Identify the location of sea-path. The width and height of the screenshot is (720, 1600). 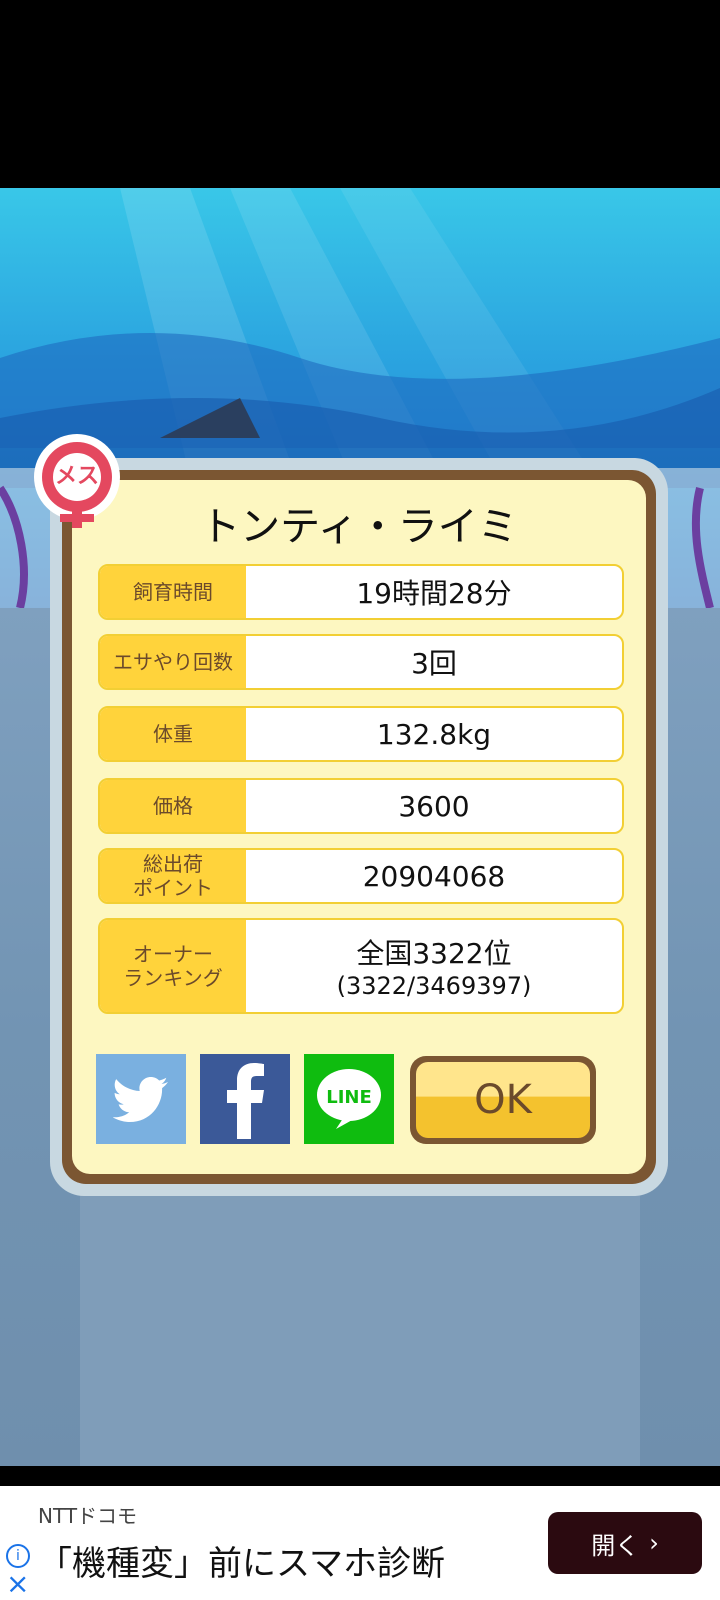
(360, 1317).